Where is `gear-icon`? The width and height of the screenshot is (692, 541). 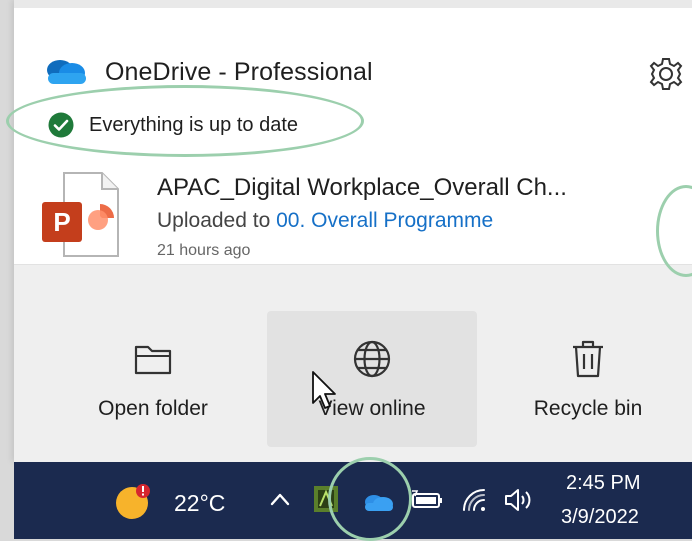 gear-icon is located at coordinates (666, 74).